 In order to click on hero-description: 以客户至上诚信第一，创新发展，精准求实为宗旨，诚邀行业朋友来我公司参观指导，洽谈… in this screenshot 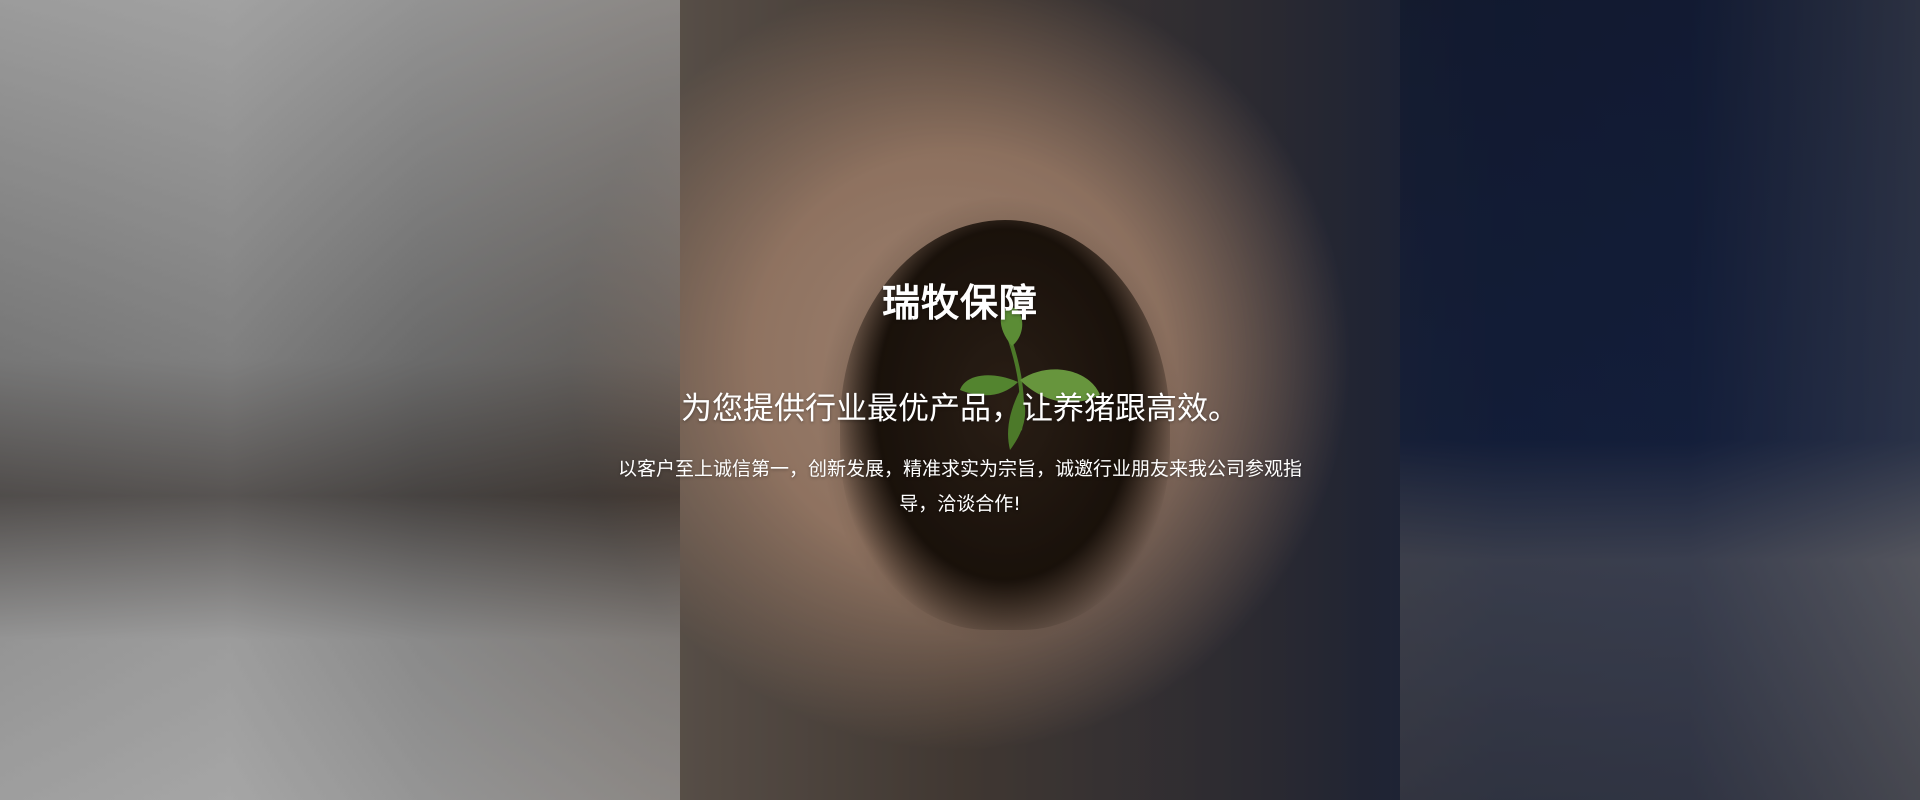, I will do `click(959, 486)`.